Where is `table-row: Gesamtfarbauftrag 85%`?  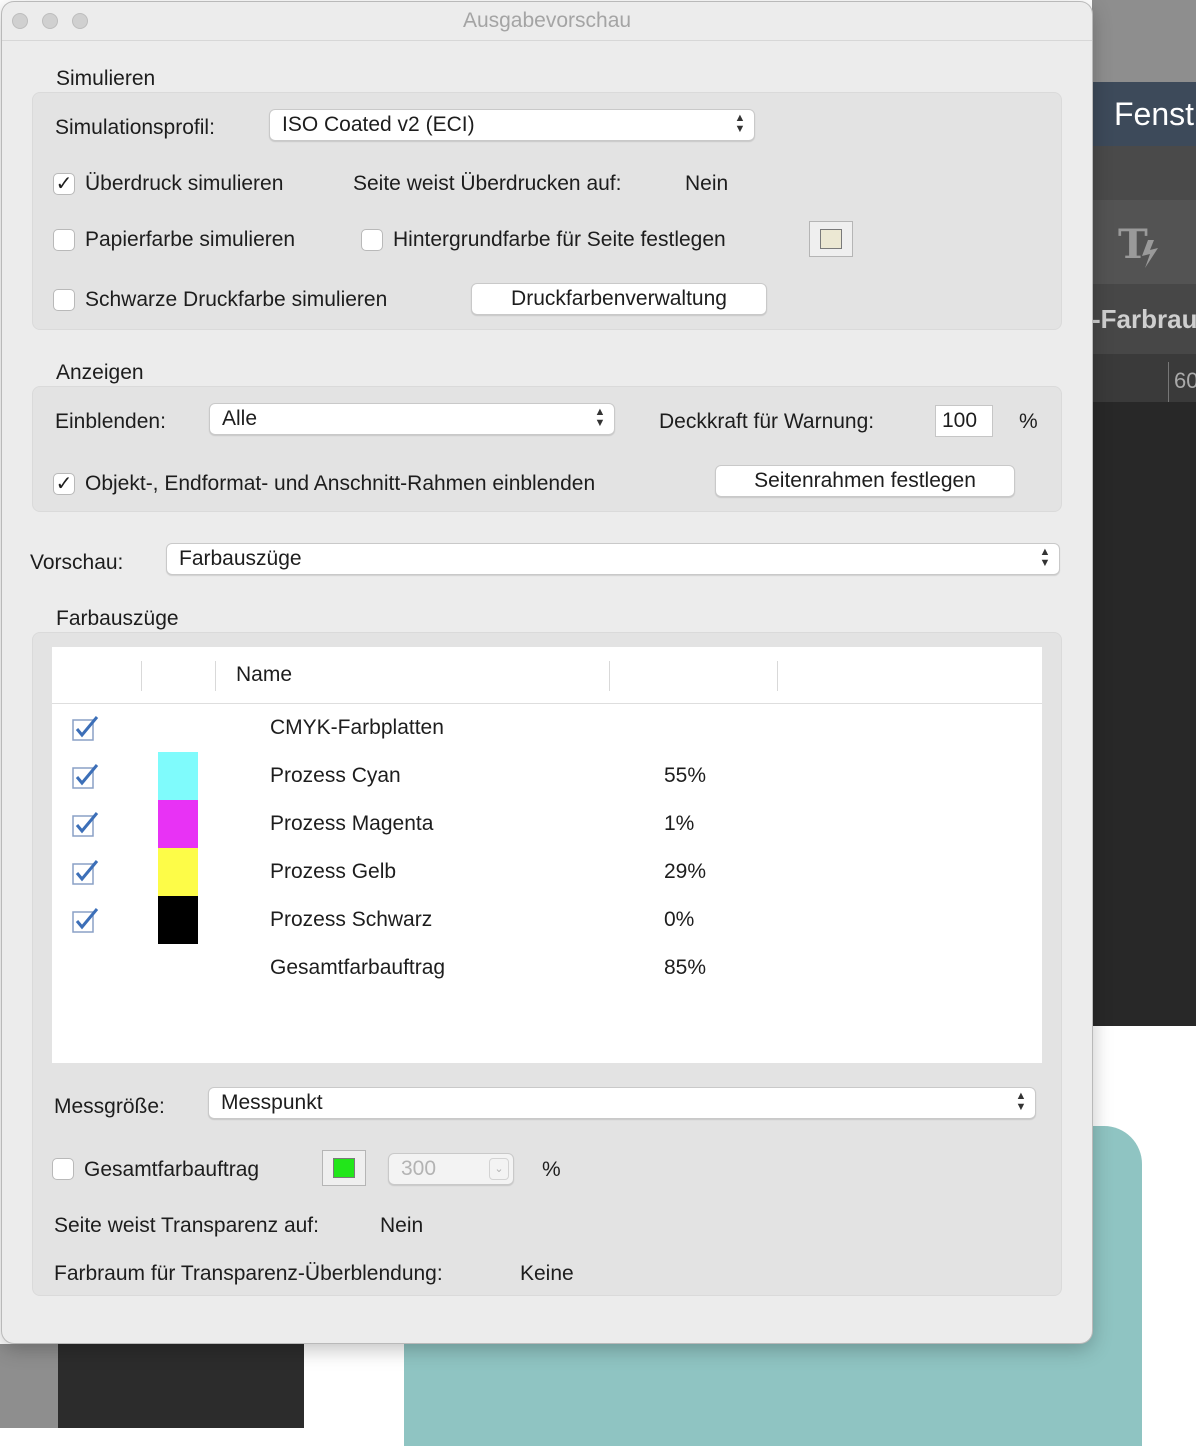 table-row: Gesamtfarbauftrag 85% is located at coordinates (547, 968).